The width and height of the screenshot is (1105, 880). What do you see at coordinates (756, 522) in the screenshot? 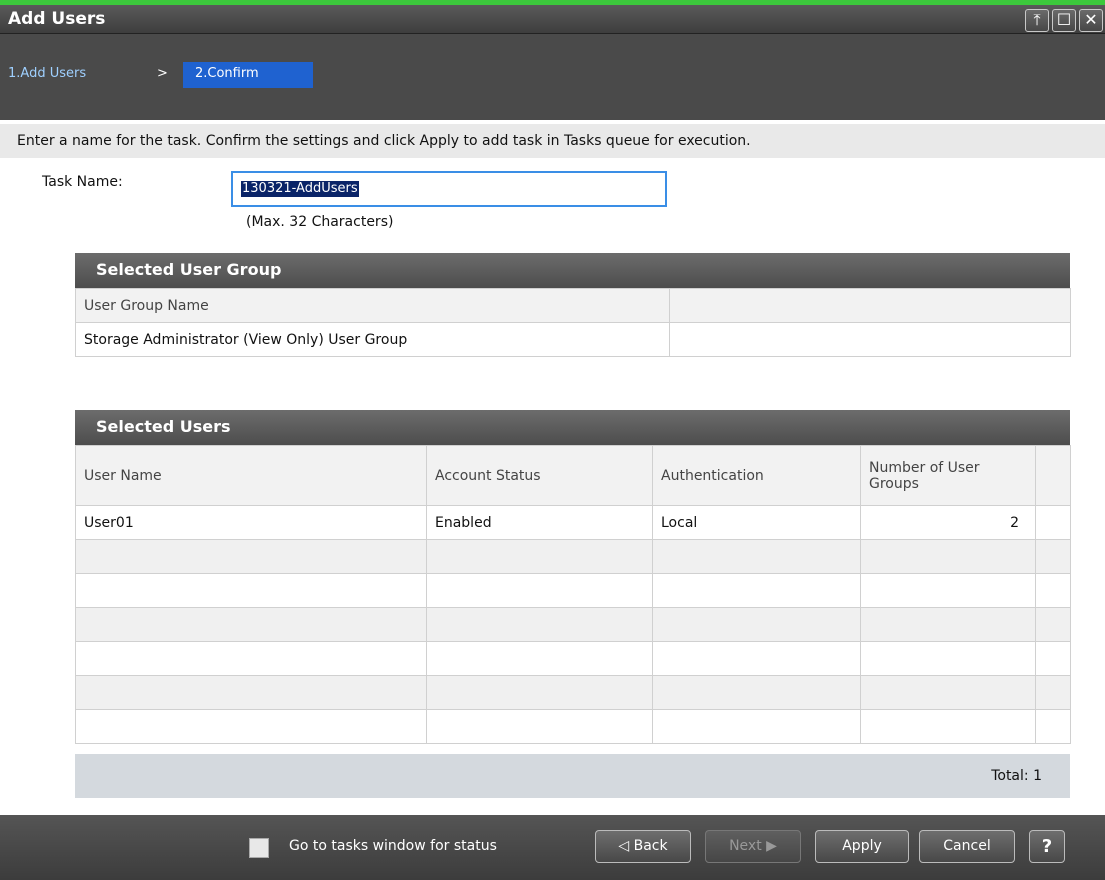
I see `authentication-cell: Local` at bounding box center [756, 522].